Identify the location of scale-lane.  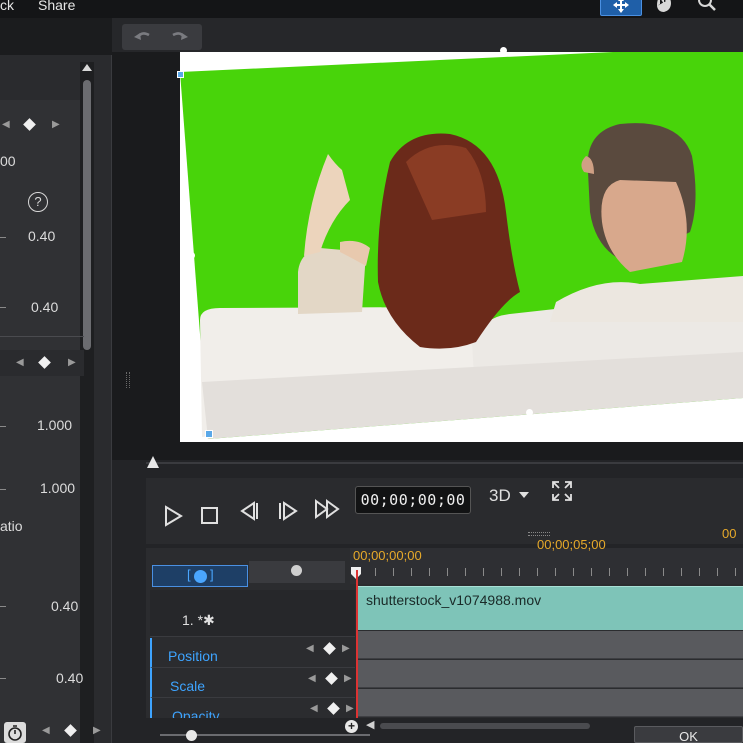
(550, 674).